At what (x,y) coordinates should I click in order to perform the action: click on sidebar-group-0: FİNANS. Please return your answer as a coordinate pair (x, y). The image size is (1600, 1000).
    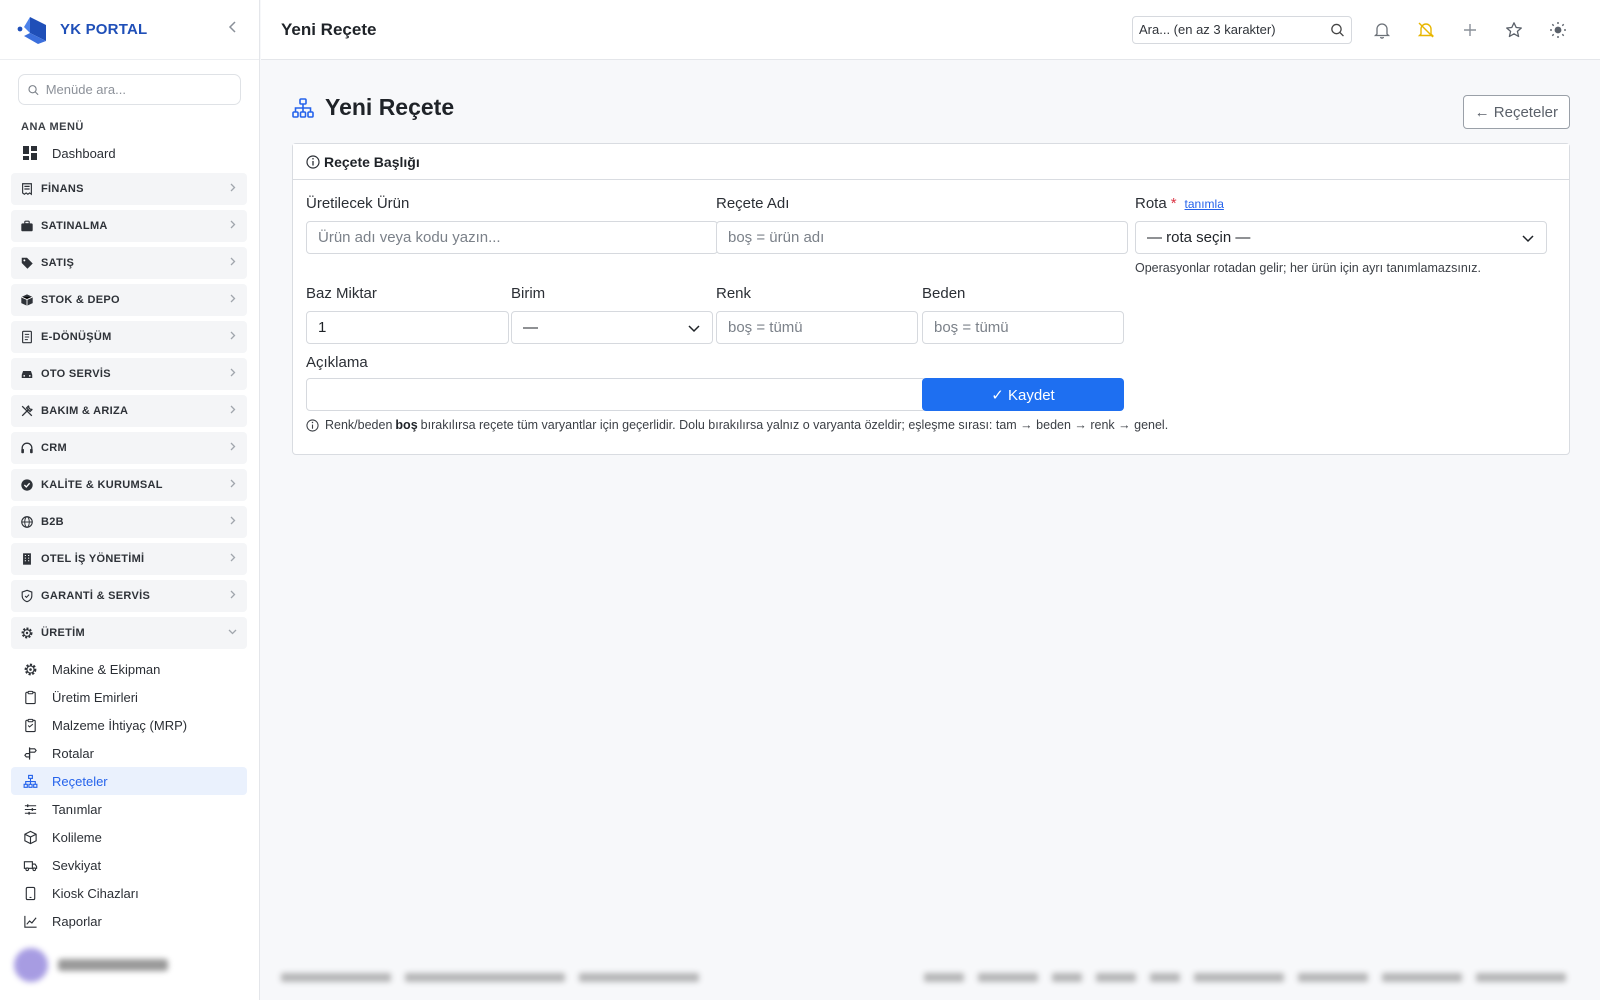
    Looking at the image, I should click on (129, 189).